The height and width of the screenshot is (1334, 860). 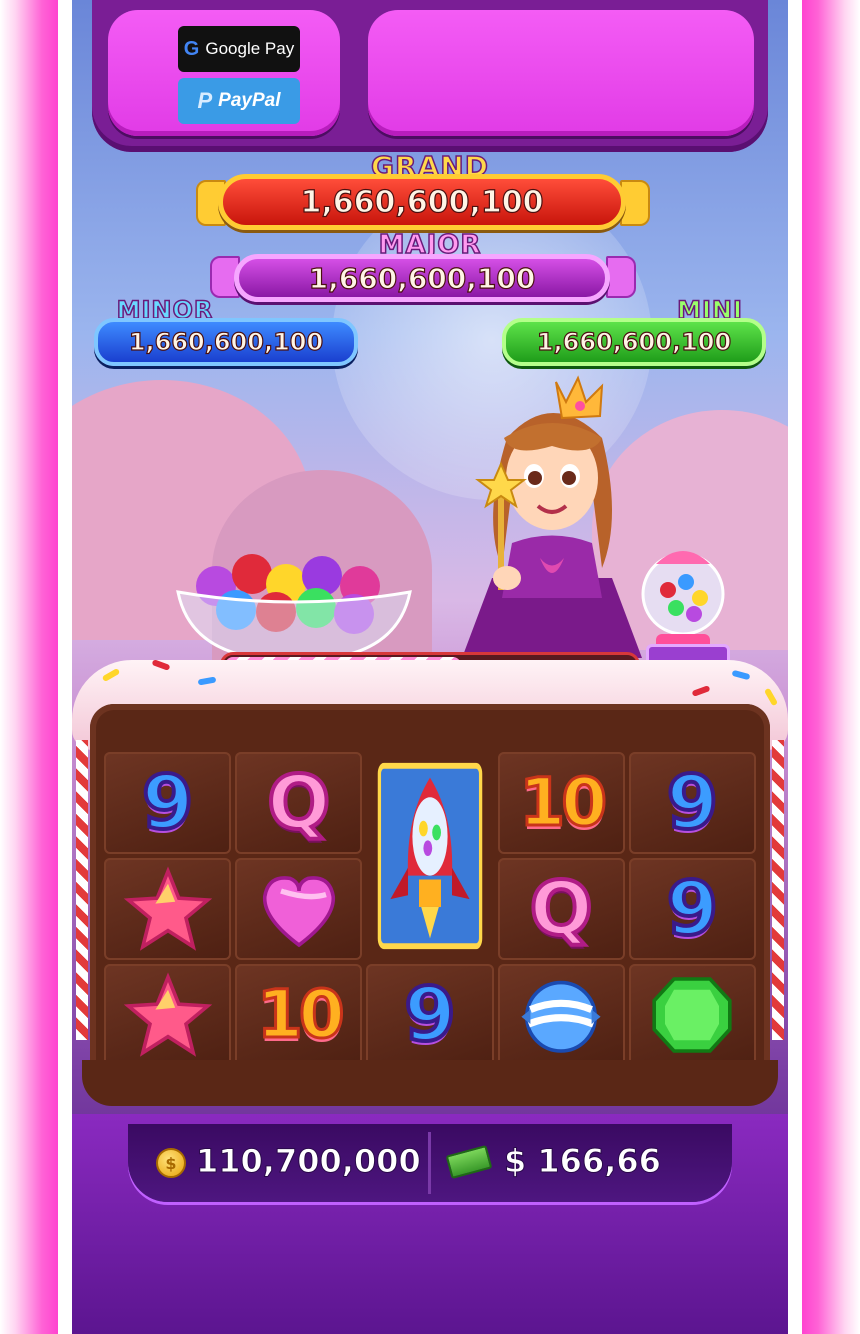 I want to click on reel-cell-swirl-candy, so click(x=561, y=1015).